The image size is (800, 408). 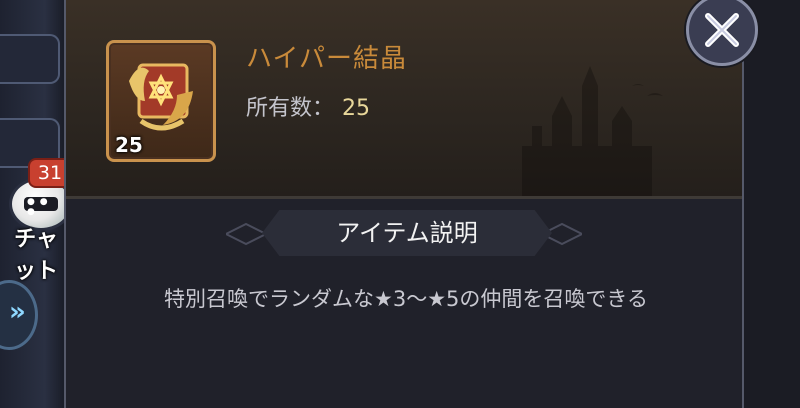 I want to click on close-icon, so click(x=722, y=30).